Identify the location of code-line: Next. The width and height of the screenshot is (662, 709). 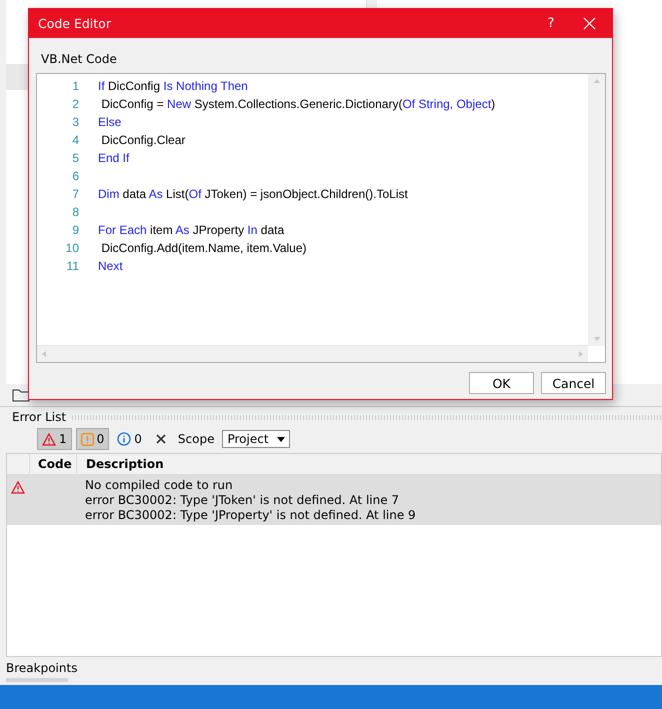
(110, 266).